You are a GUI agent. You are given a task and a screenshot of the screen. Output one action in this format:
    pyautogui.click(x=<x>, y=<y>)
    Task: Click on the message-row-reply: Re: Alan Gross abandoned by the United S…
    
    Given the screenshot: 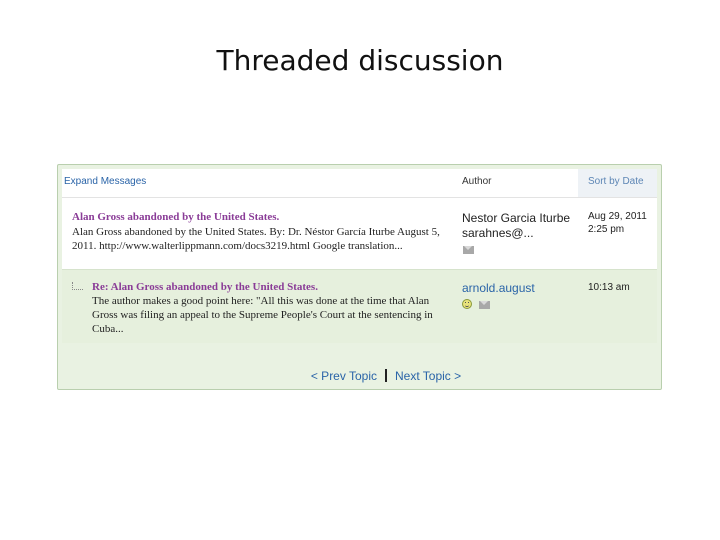 What is the action you would take?
    pyautogui.click(x=359, y=306)
    